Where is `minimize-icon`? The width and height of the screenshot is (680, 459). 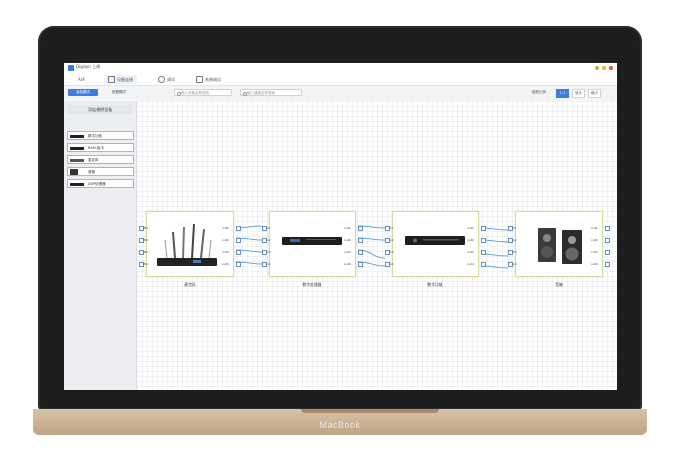 minimize-icon is located at coordinates (597, 68).